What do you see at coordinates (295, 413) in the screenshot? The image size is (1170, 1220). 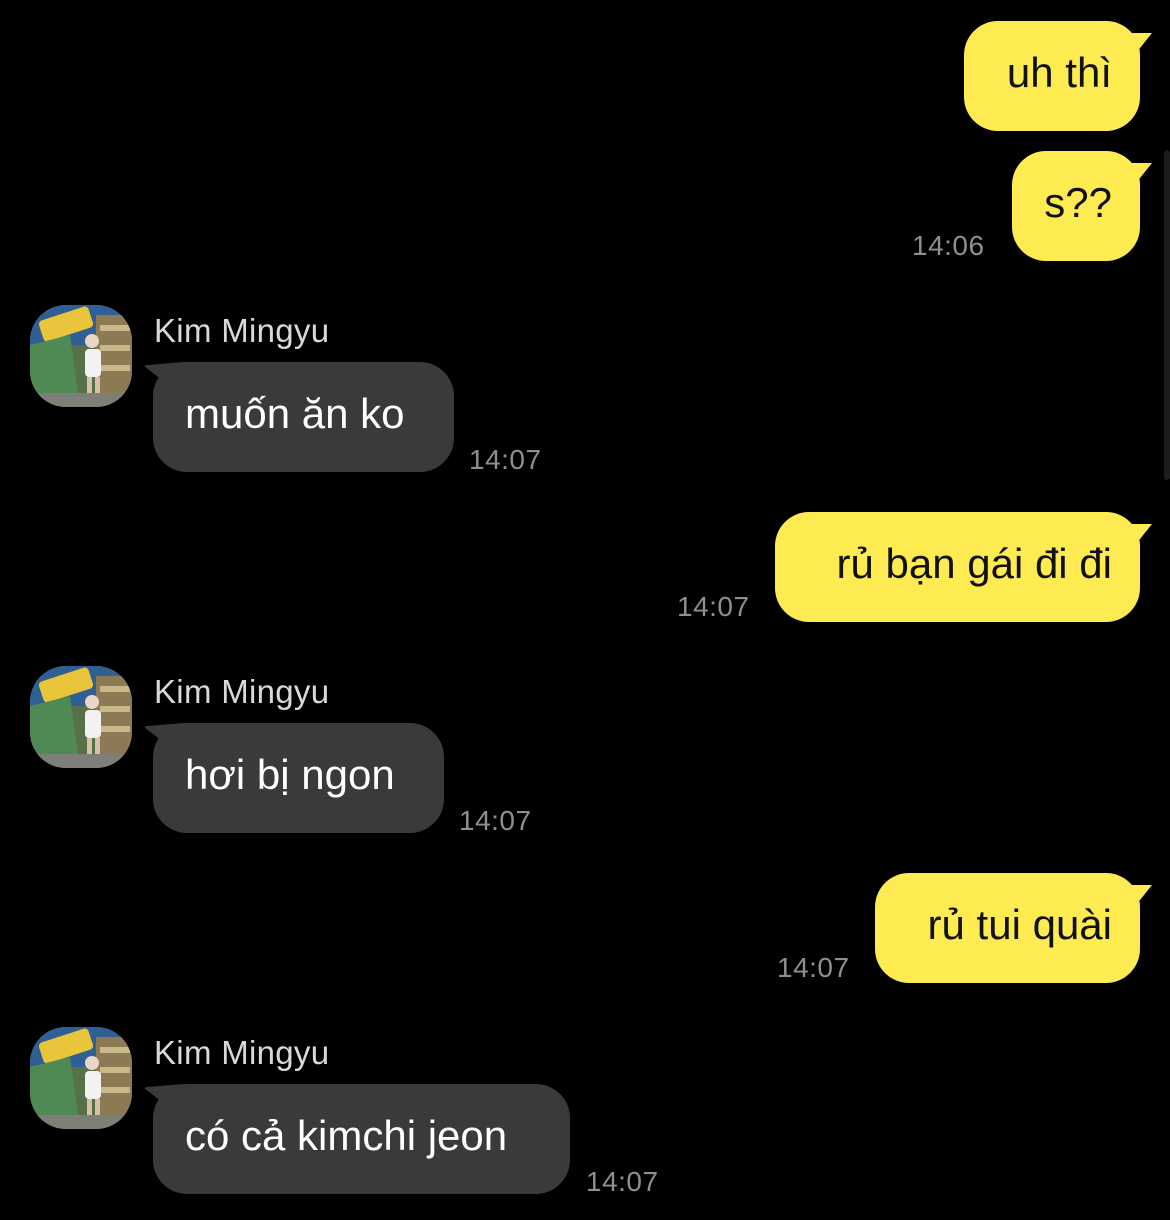 I see `message-text: muốn ăn ko` at bounding box center [295, 413].